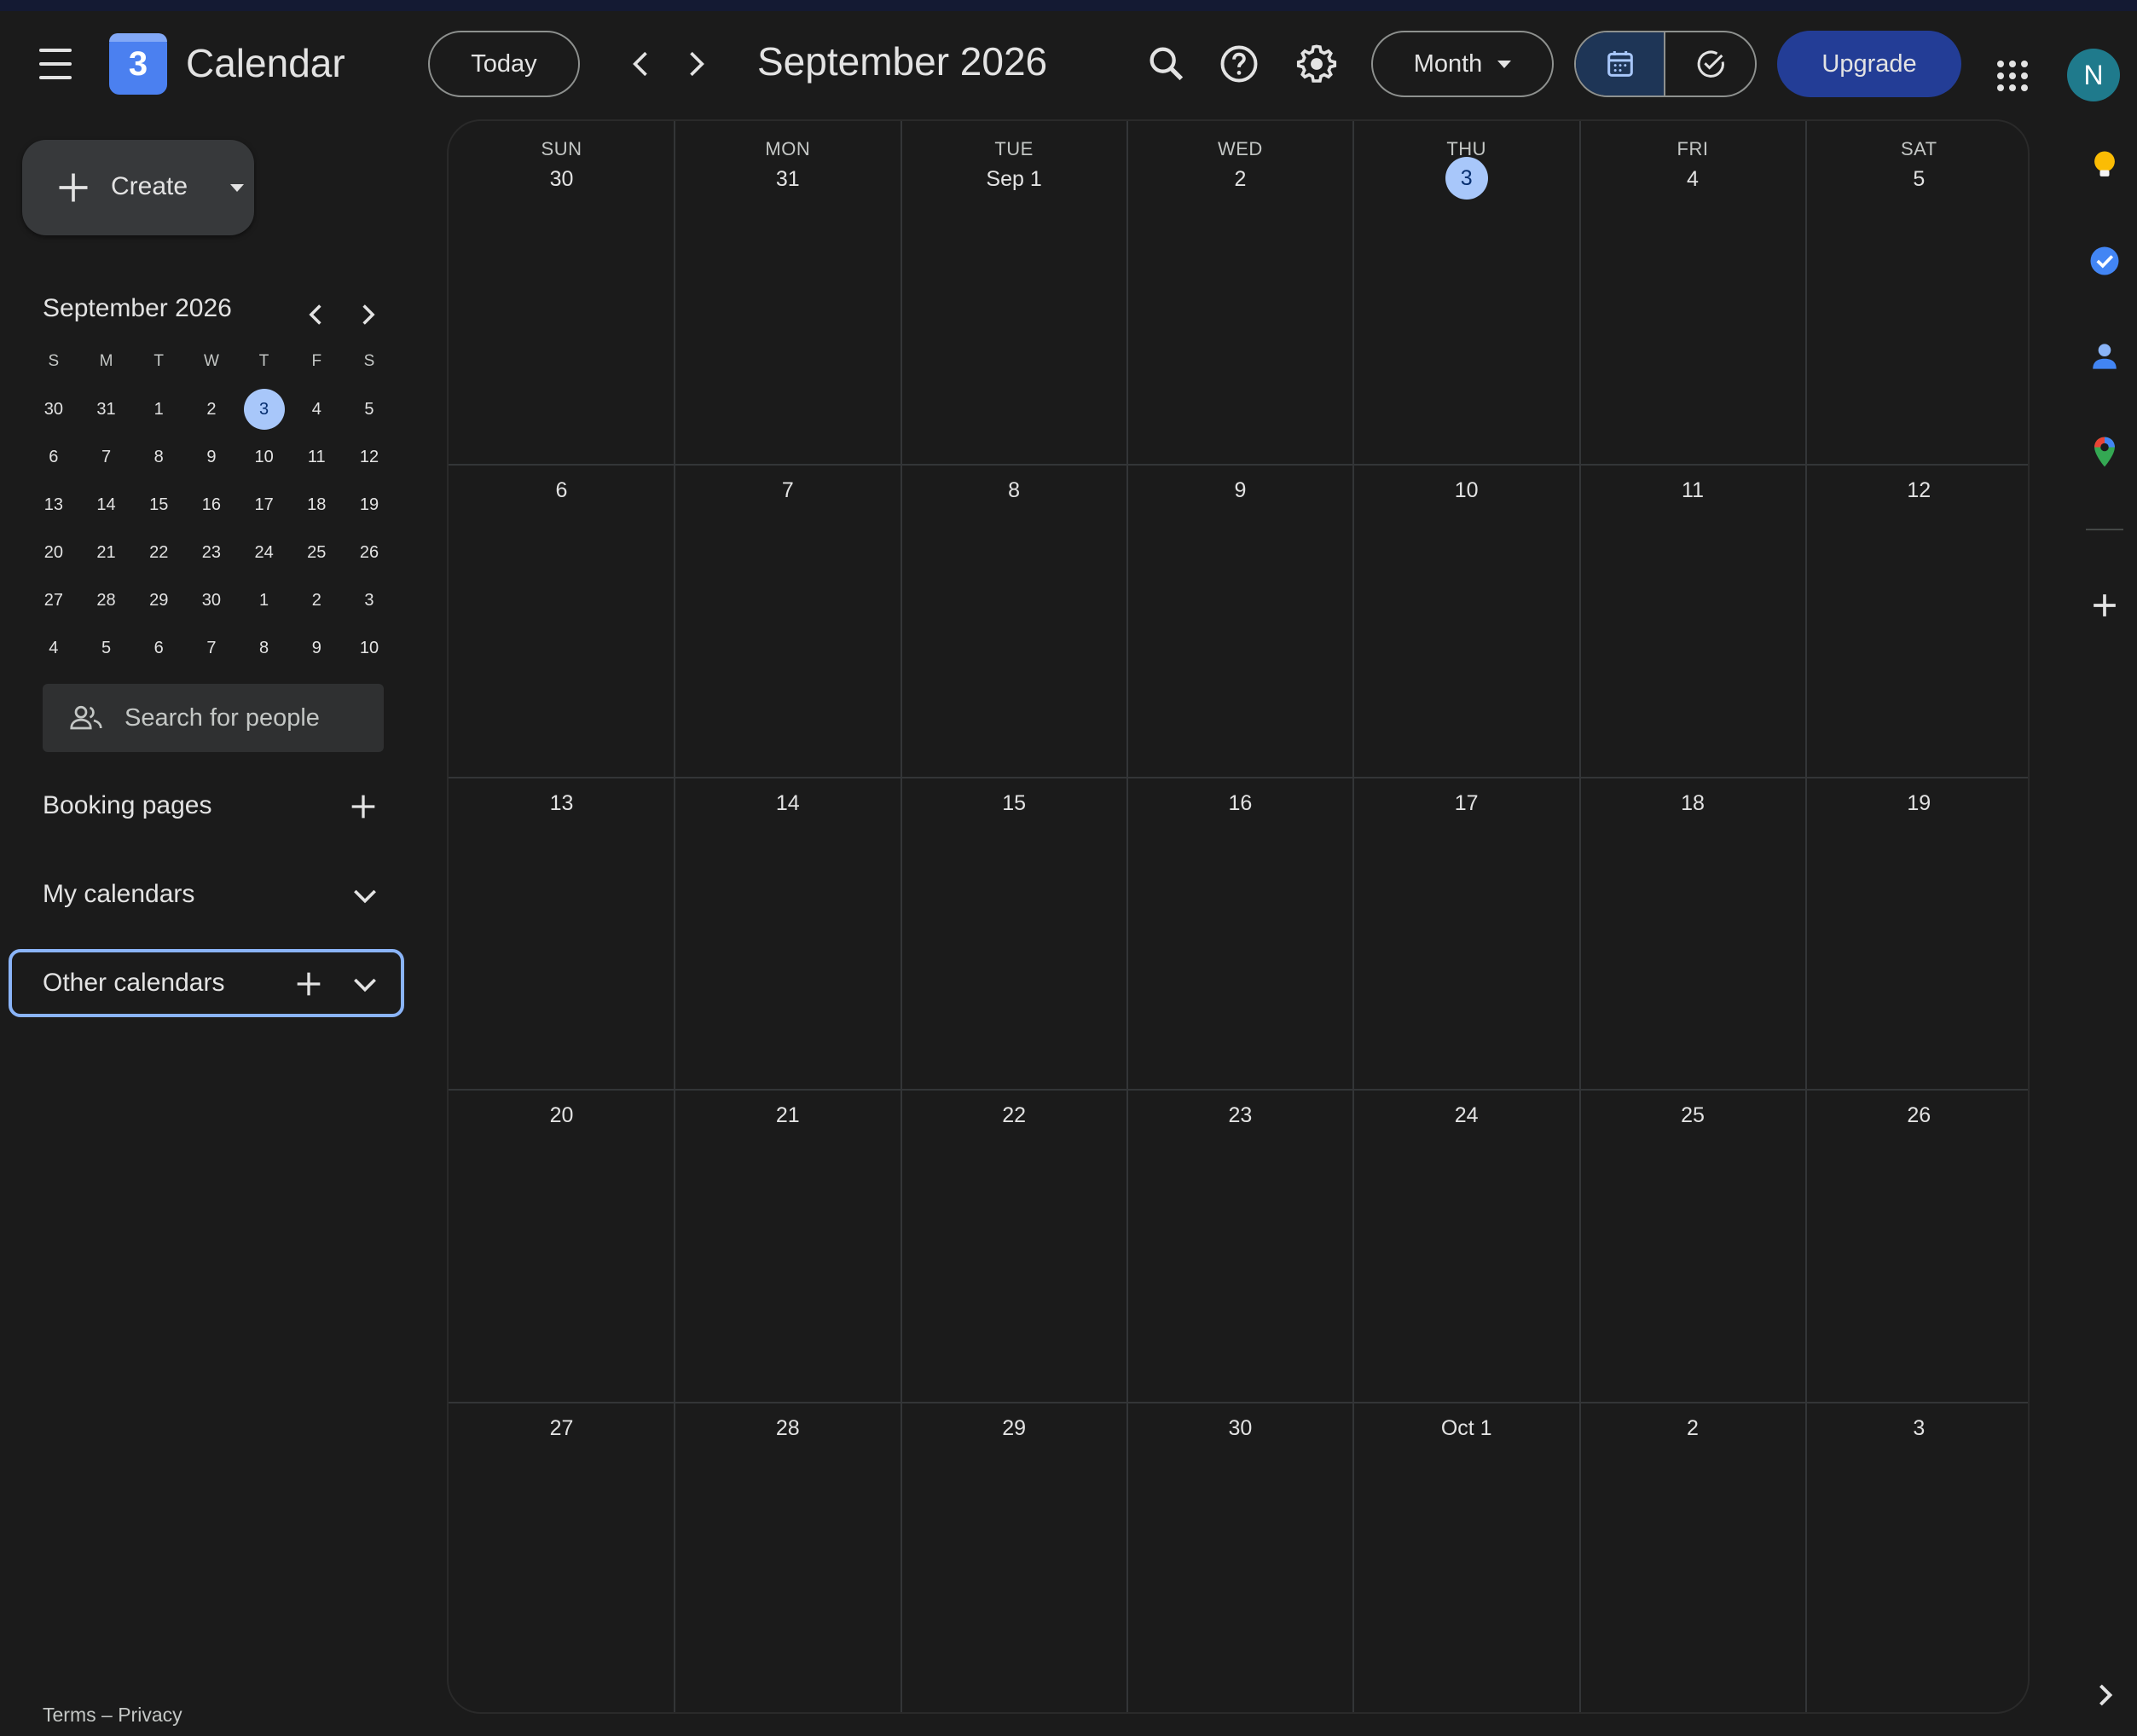 This screenshot has width=2137, height=1736. Describe the element at coordinates (1693, 1115) in the screenshot. I see `day-number: 25` at that location.